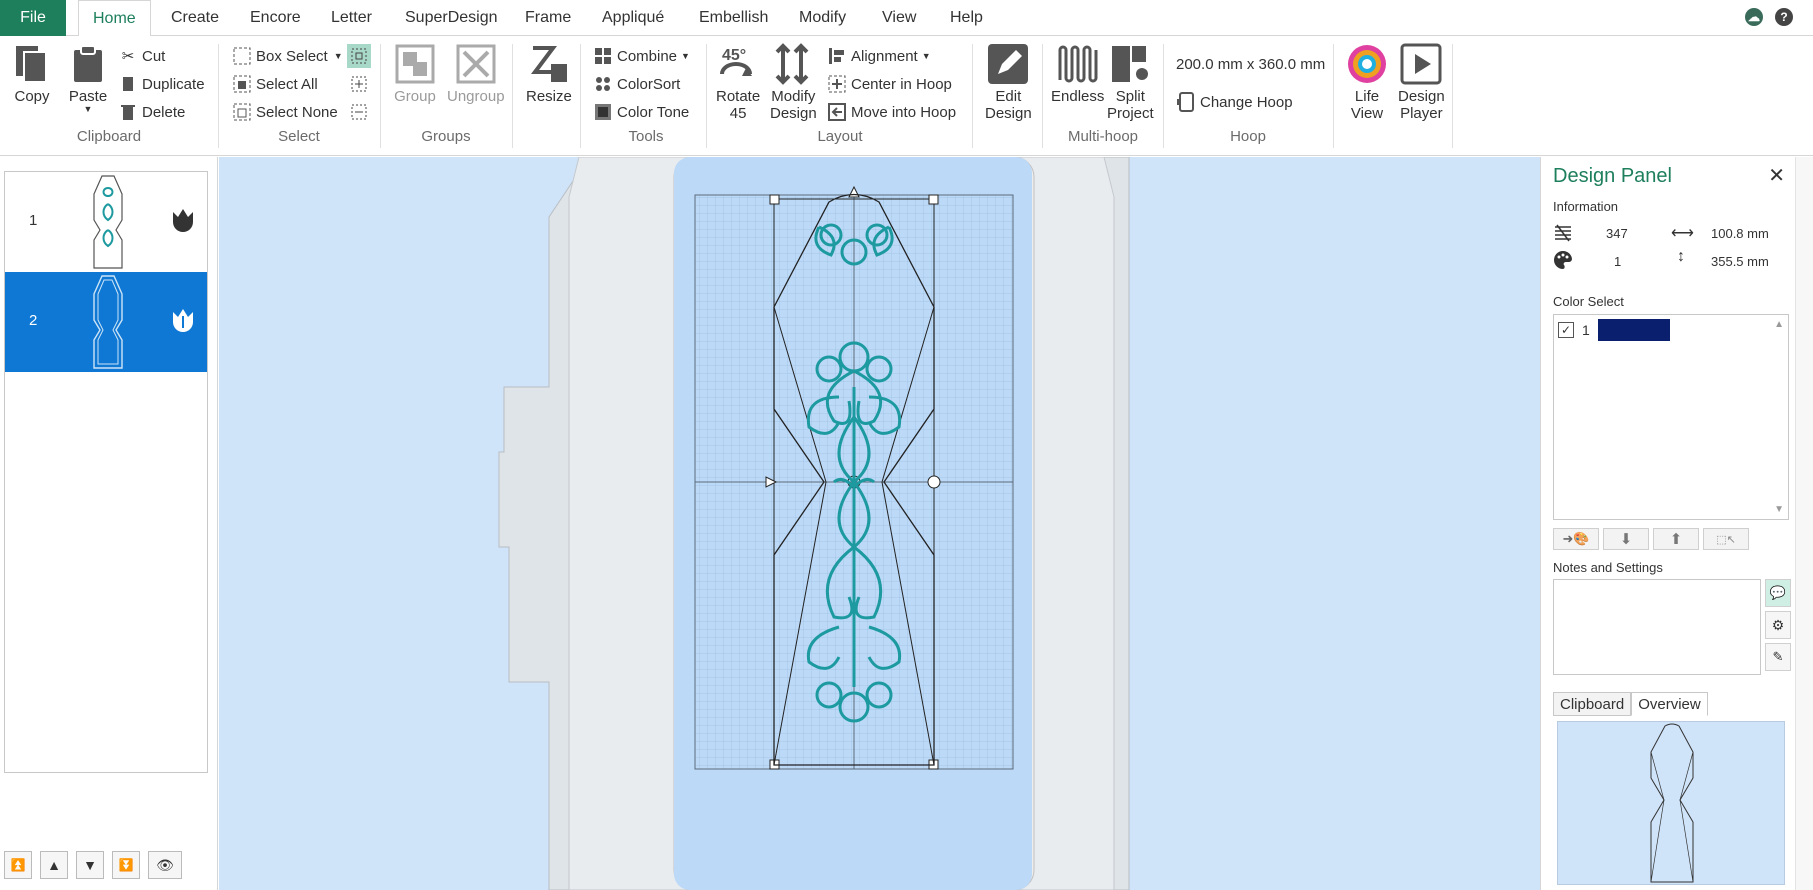 This screenshot has height=890, width=1813. What do you see at coordinates (90, 865) in the screenshot?
I see `move-down-button: ▼` at bounding box center [90, 865].